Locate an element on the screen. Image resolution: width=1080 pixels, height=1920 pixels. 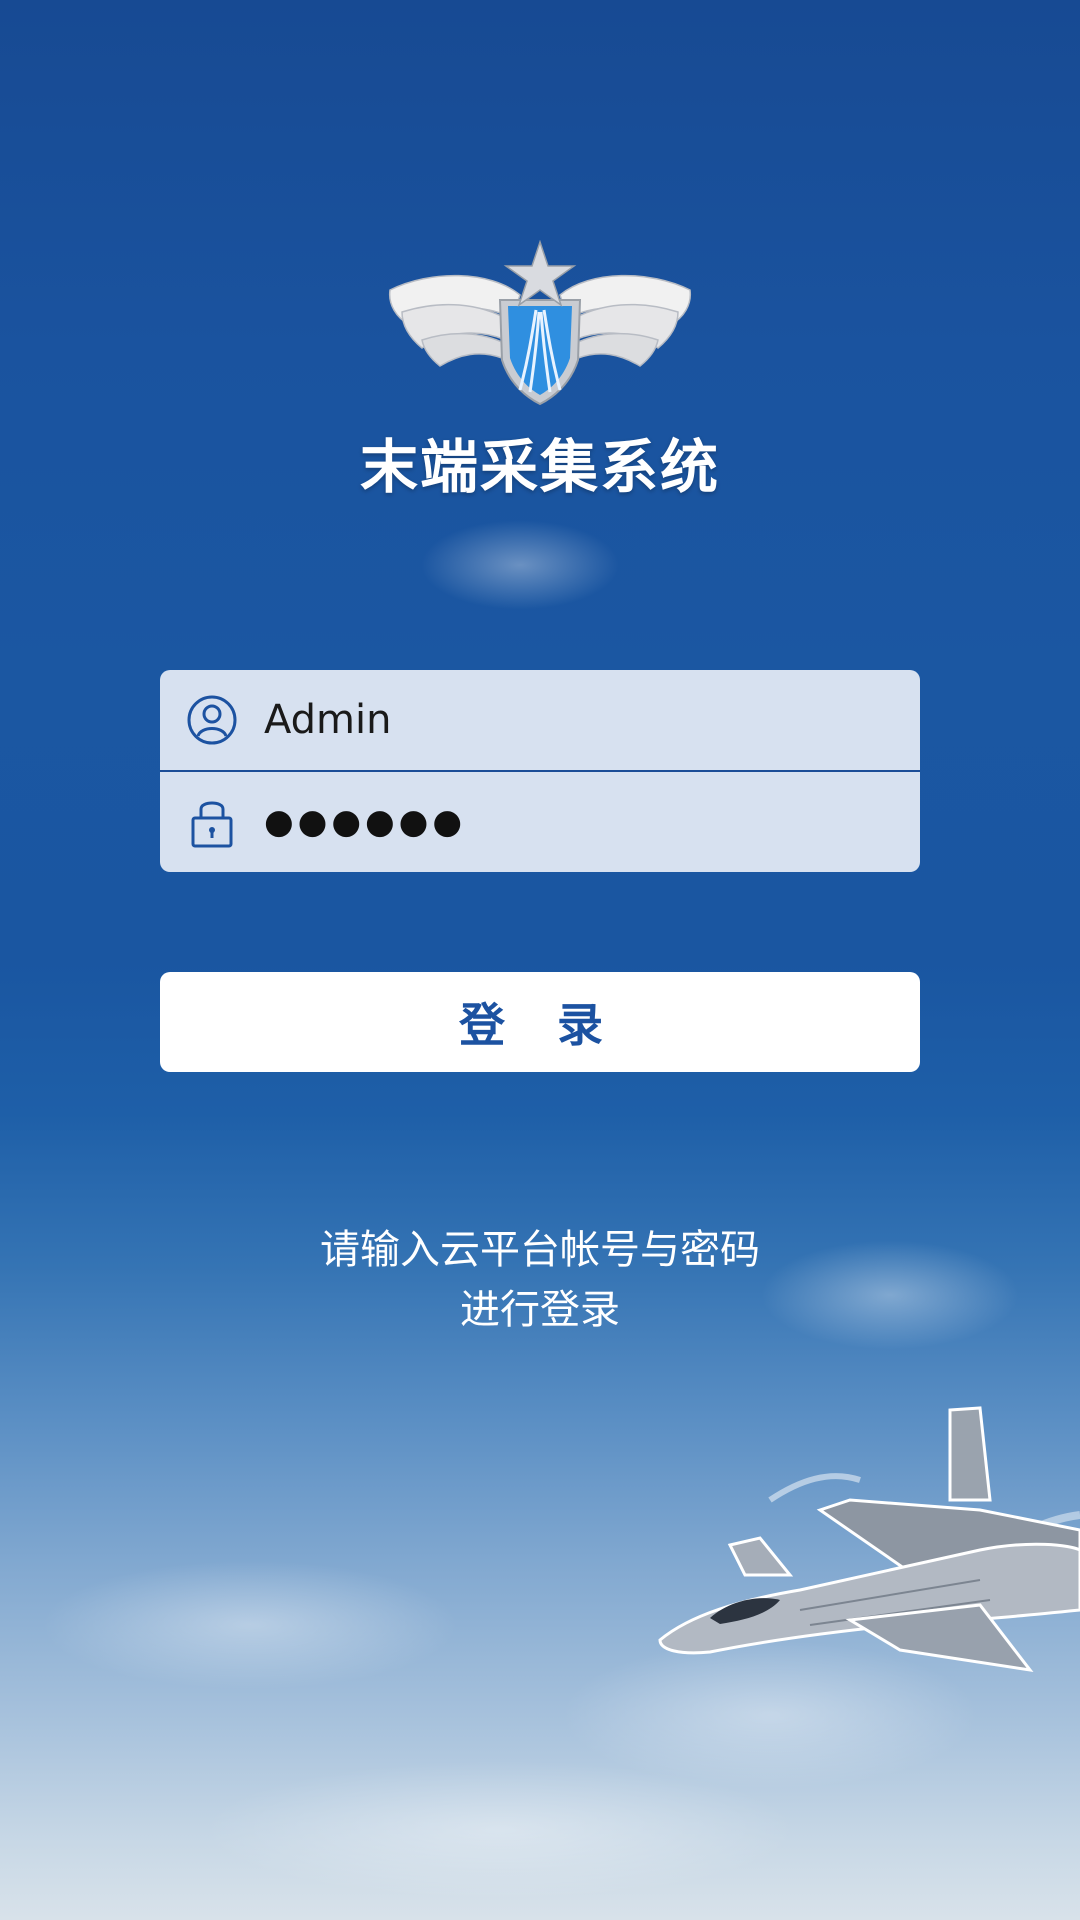
app-title: 末端采集系统 is located at coordinates (539, 467).